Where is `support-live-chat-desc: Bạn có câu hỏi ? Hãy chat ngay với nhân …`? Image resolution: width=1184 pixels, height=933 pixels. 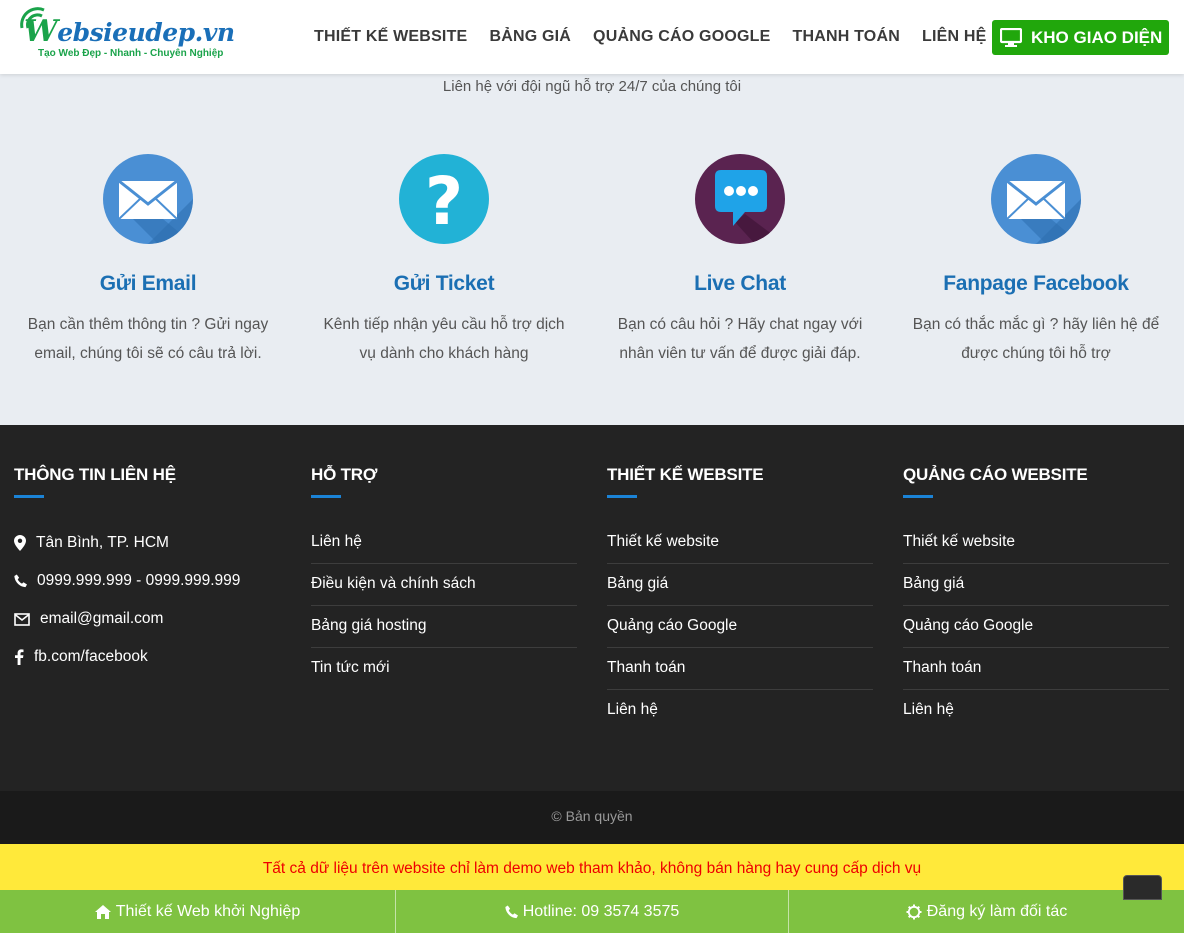
support-live-chat-desc: Bạn có câu hỏi ? Hãy chat ngay với nhân … is located at coordinates (740, 339).